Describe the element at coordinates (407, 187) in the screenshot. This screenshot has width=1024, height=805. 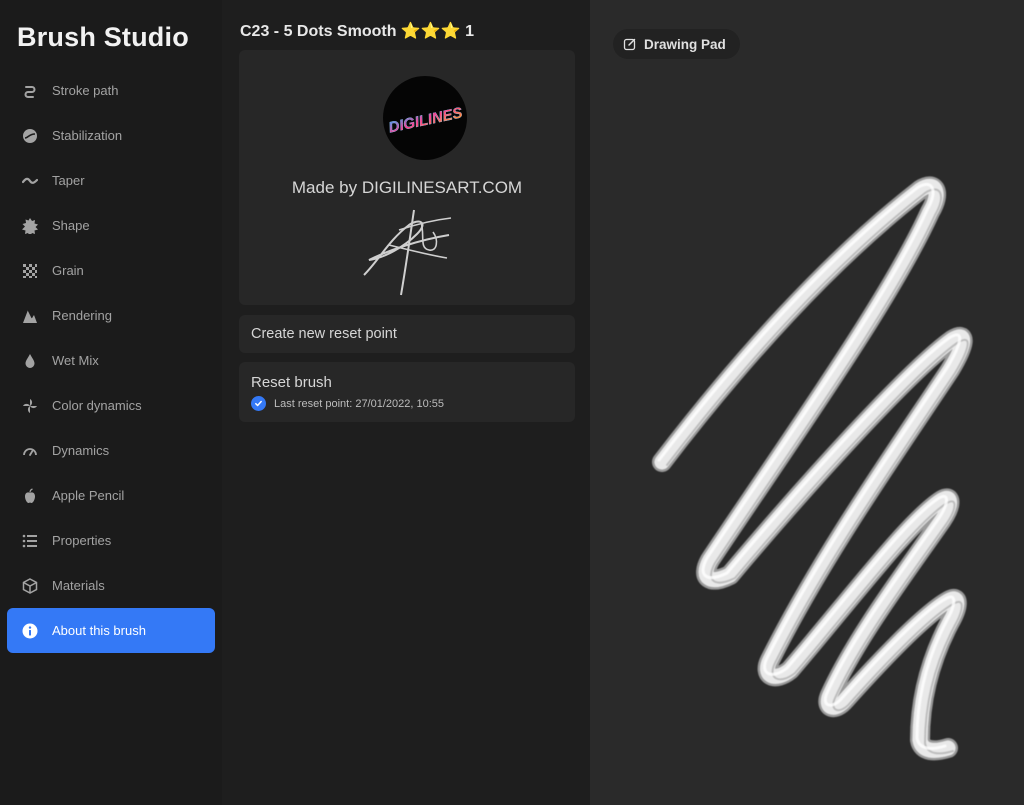
I see `made-by-text: Made by DIGILINESART.COM` at that location.